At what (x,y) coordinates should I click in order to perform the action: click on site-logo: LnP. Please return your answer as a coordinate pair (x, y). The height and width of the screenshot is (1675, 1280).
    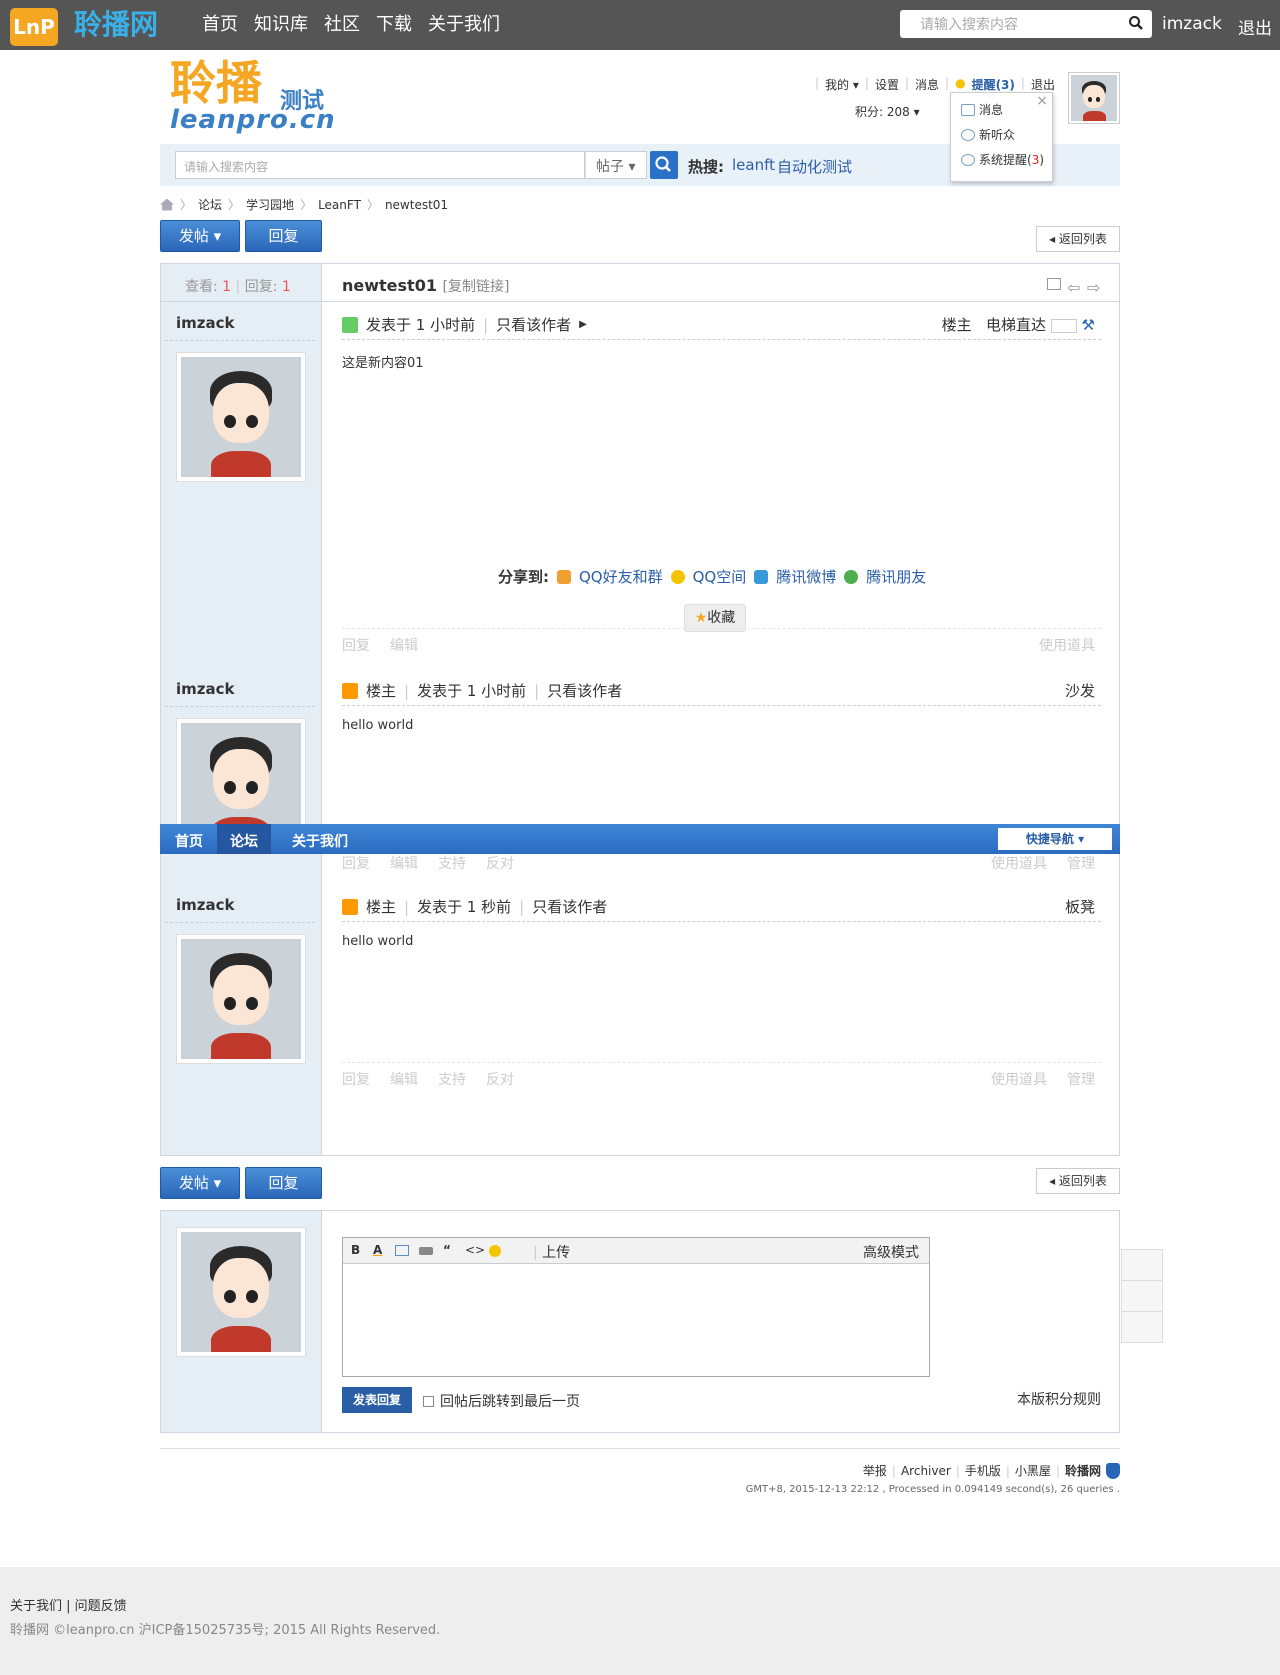
    Looking at the image, I should click on (34, 27).